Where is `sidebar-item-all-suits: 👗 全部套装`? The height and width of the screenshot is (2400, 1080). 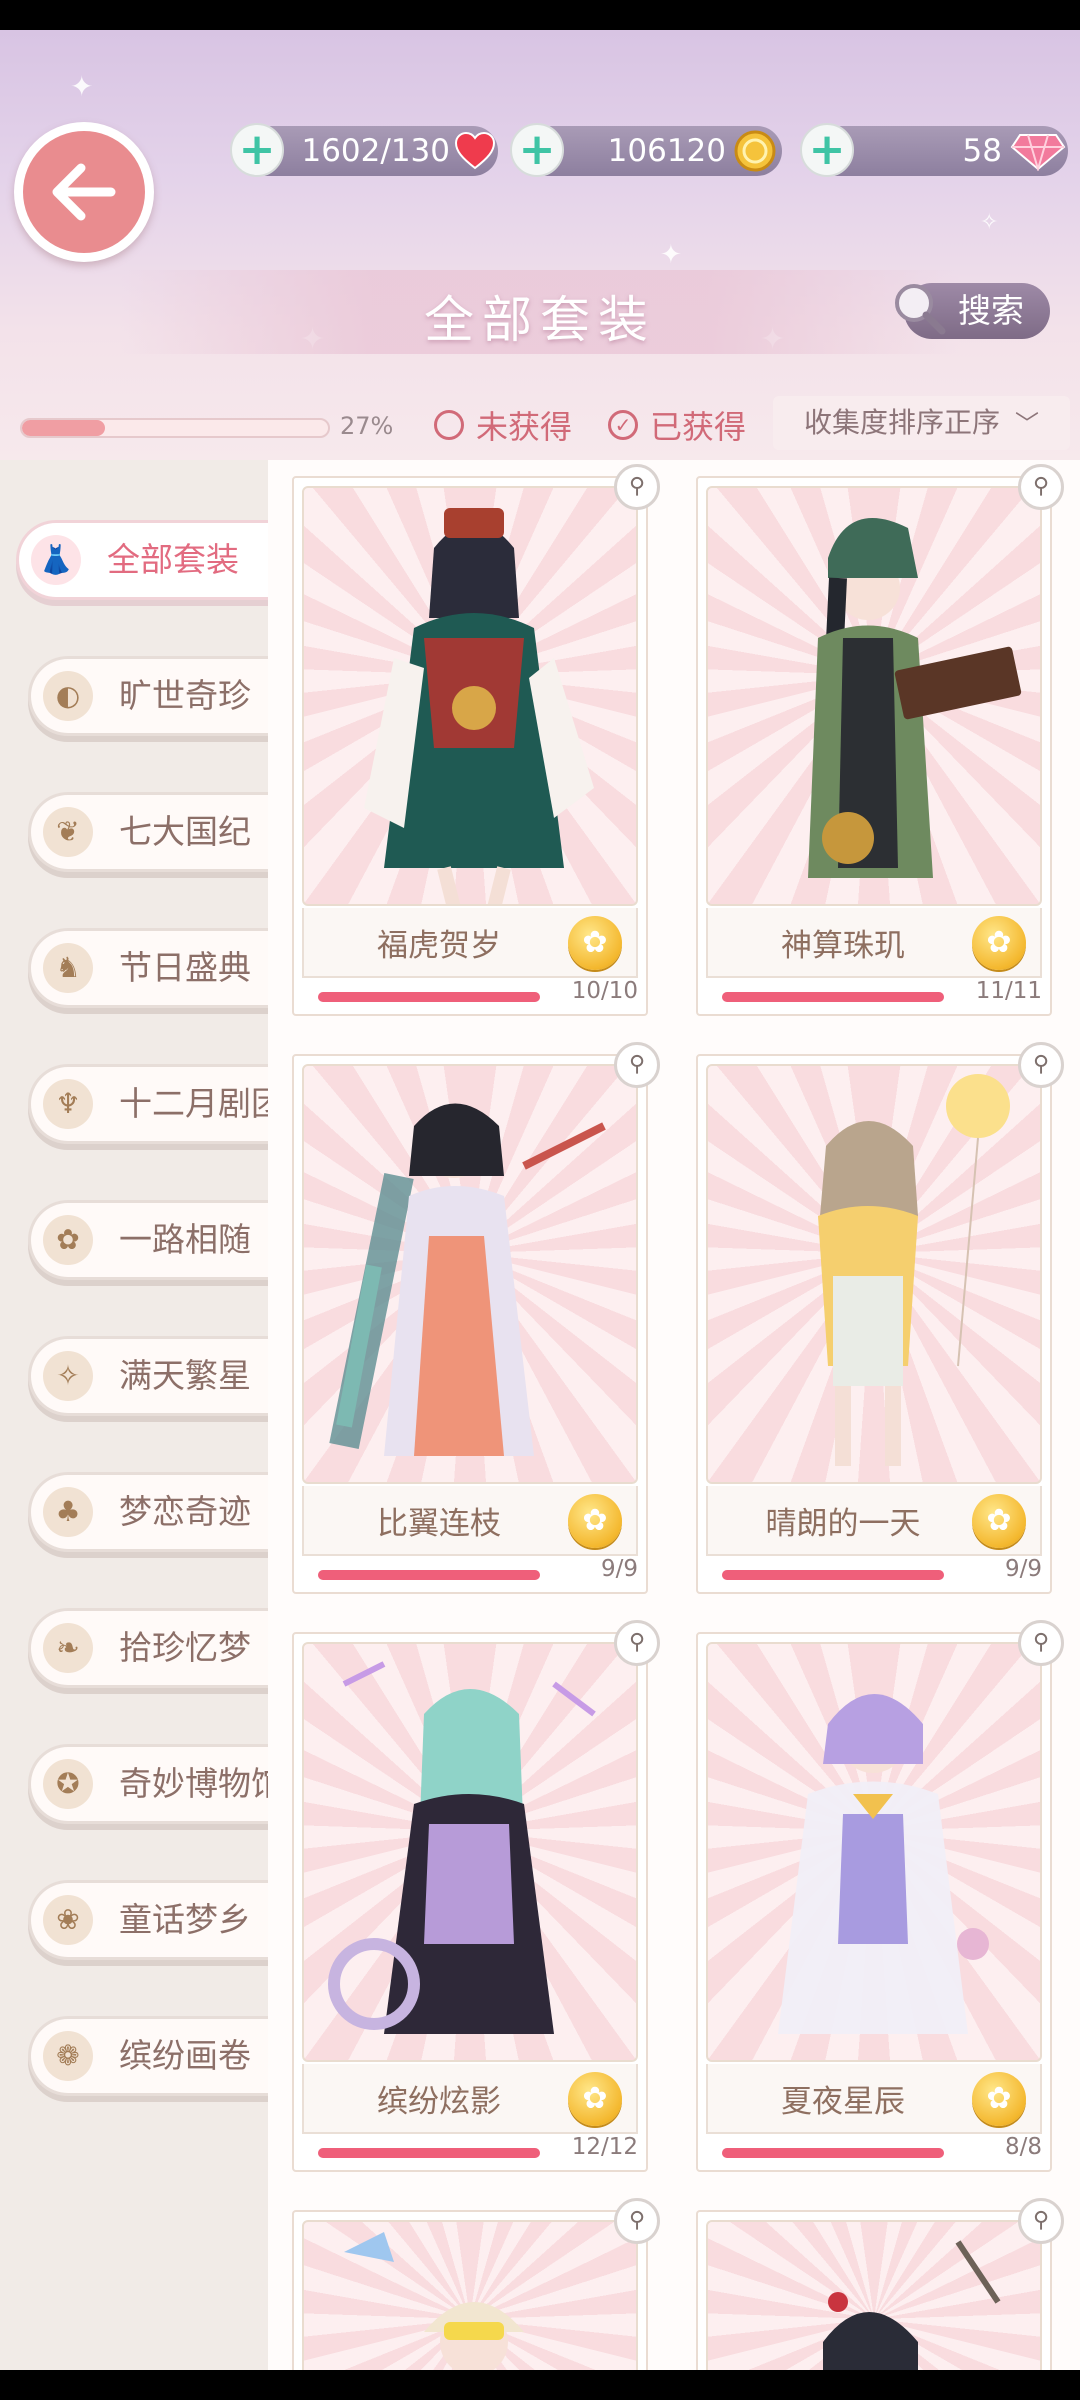
sidebar-item-all-suits: 👗 全部套装 is located at coordinates (142, 560).